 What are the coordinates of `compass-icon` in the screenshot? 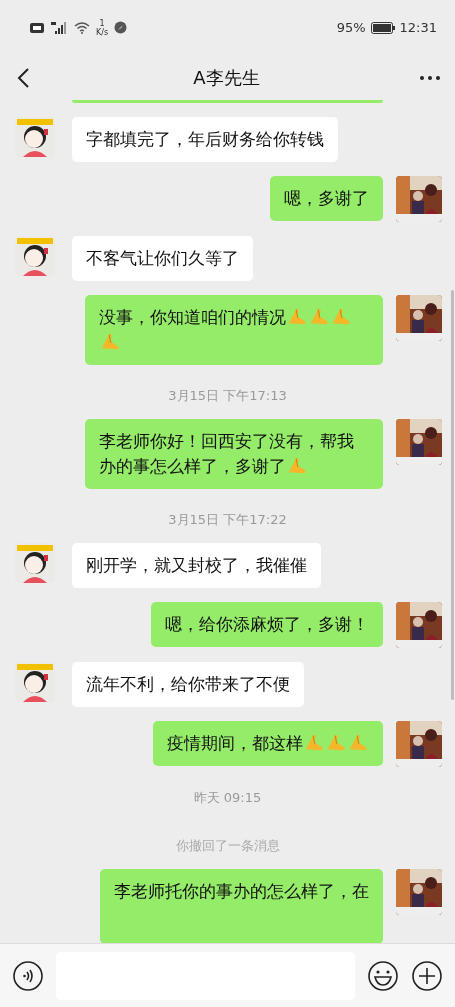 It's located at (121, 27).